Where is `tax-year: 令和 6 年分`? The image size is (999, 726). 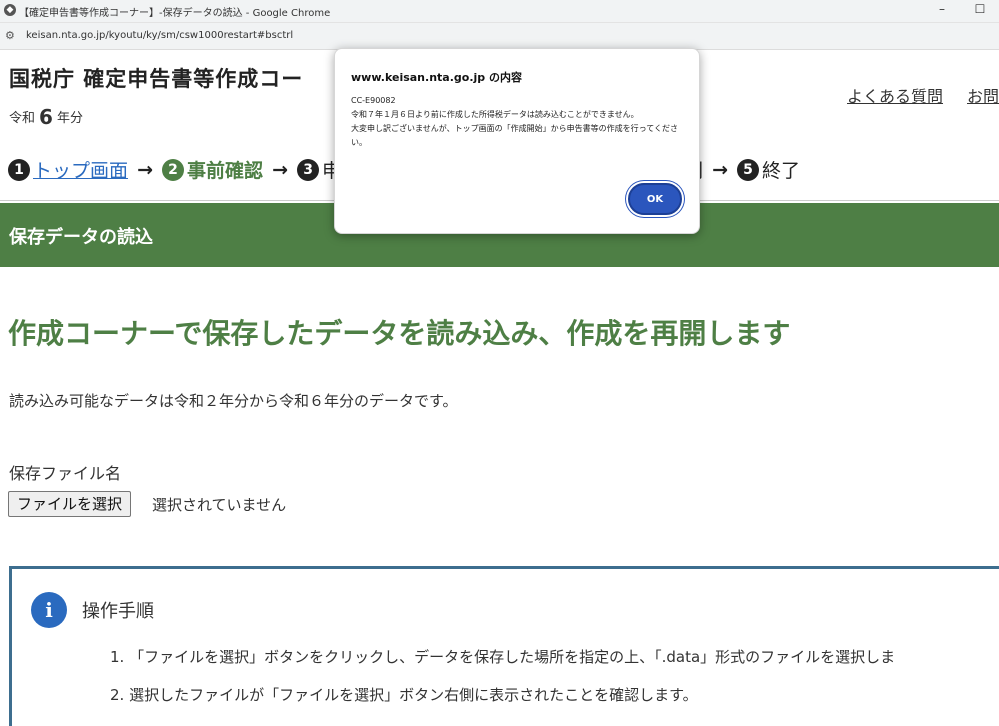 tax-year: 令和 6 年分 is located at coordinates (46, 116).